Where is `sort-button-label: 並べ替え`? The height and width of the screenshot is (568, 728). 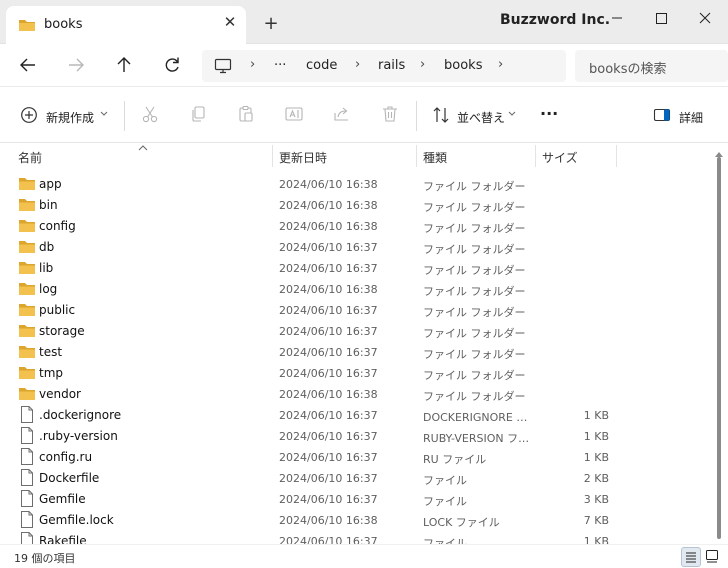
sort-button-label: 並べ替え is located at coordinates (481, 118).